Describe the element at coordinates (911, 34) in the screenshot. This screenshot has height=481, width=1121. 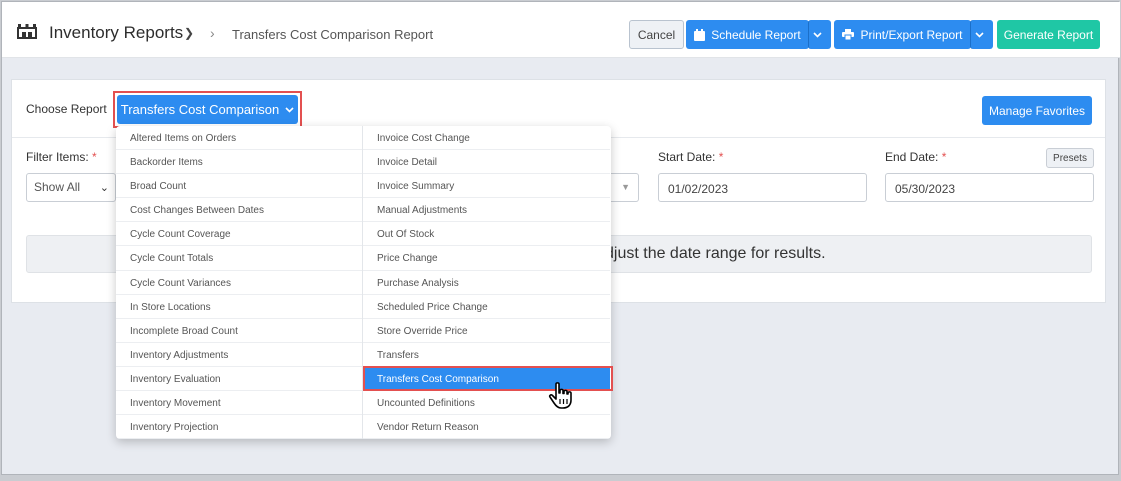
I see `print-export-label: Print/Export Report` at that location.